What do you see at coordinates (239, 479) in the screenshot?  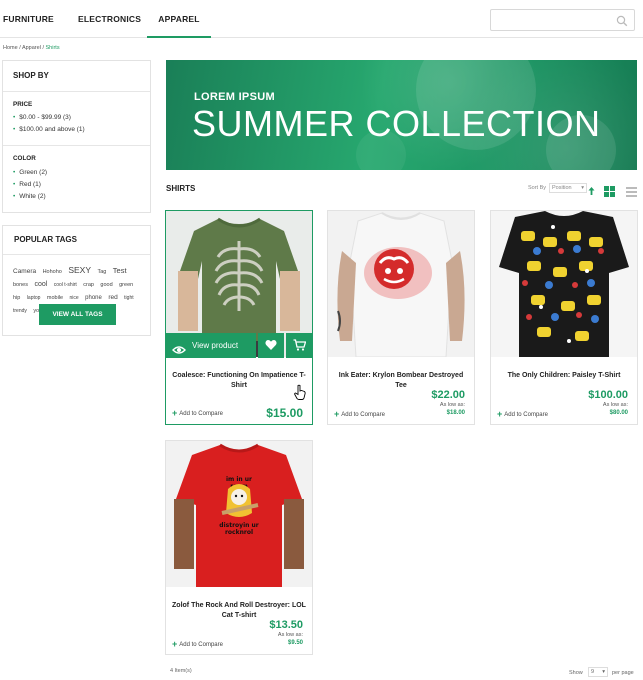 I see `svg-text: im in ur` at bounding box center [239, 479].